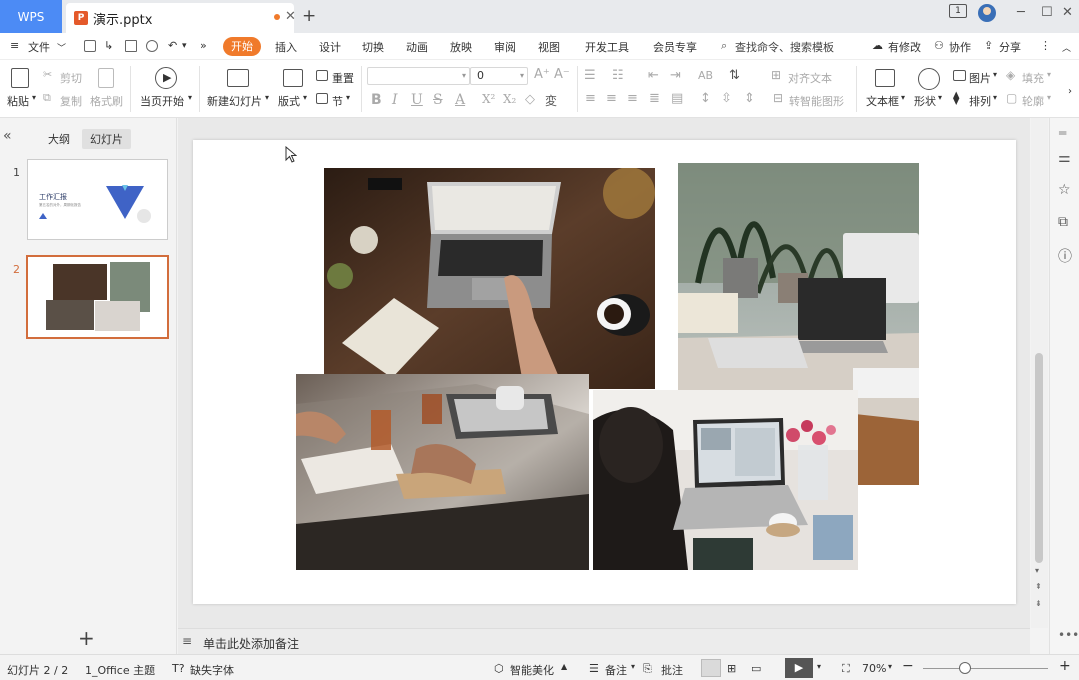 This screenshot has width=1079, height=680. What do you see at coordinates (417, 47) in the screenshot?
I see `tab-animation: 动画` at bounding box center [417, 47].